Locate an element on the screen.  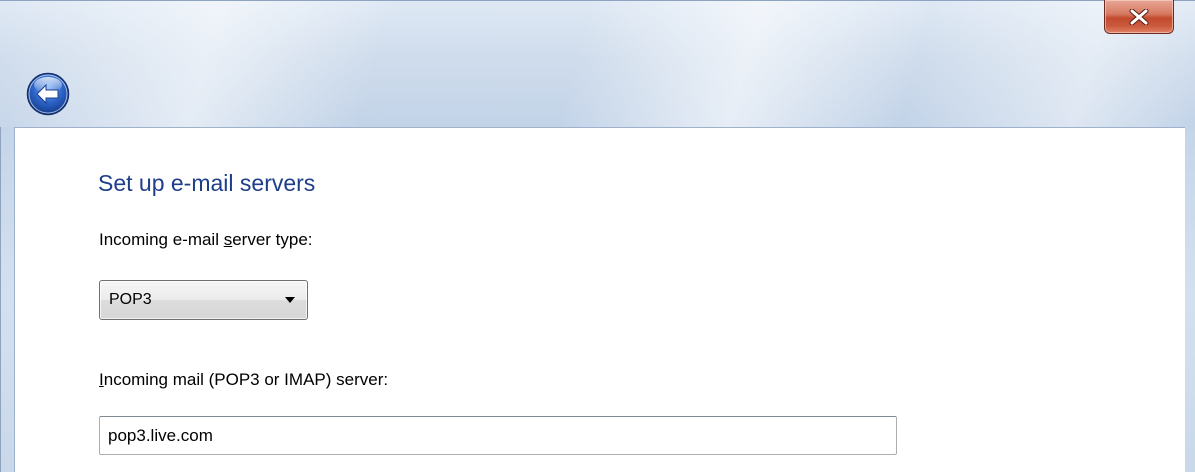
server-type-label-text-end: erver type: is located at coordinates (272, 239).